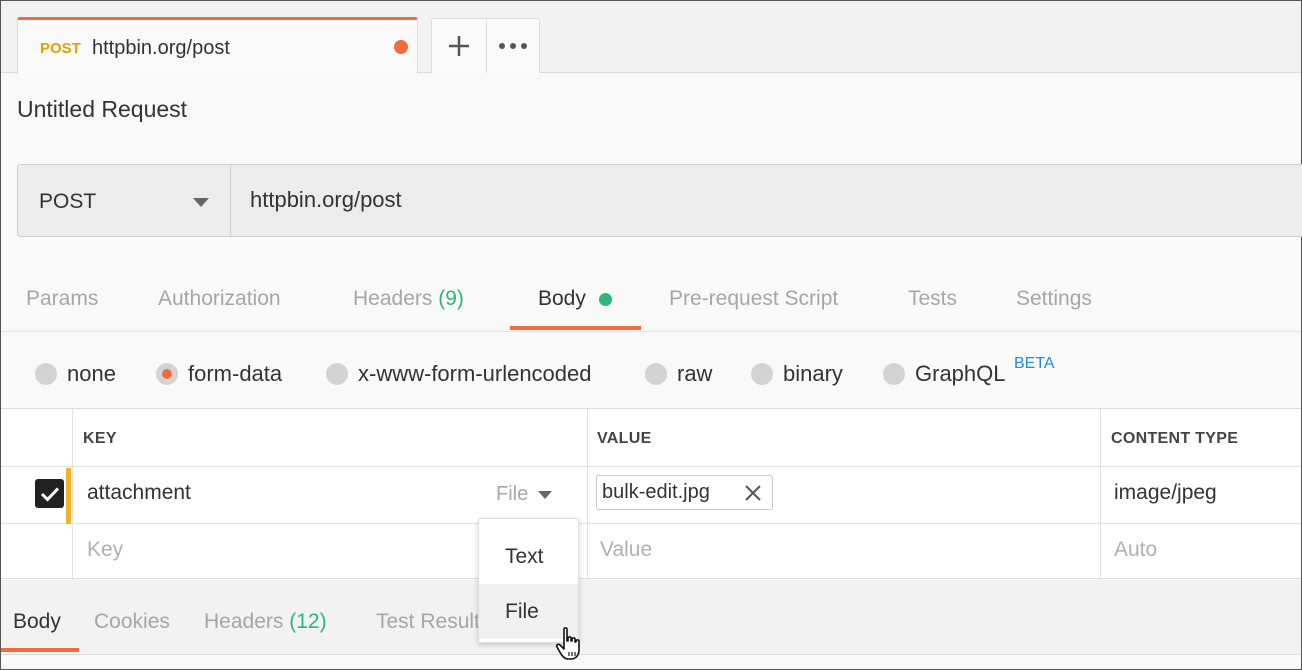 The image size is (1302, 670). I want to click on radio-graphql-label: GraphQL, so click(960, 373).